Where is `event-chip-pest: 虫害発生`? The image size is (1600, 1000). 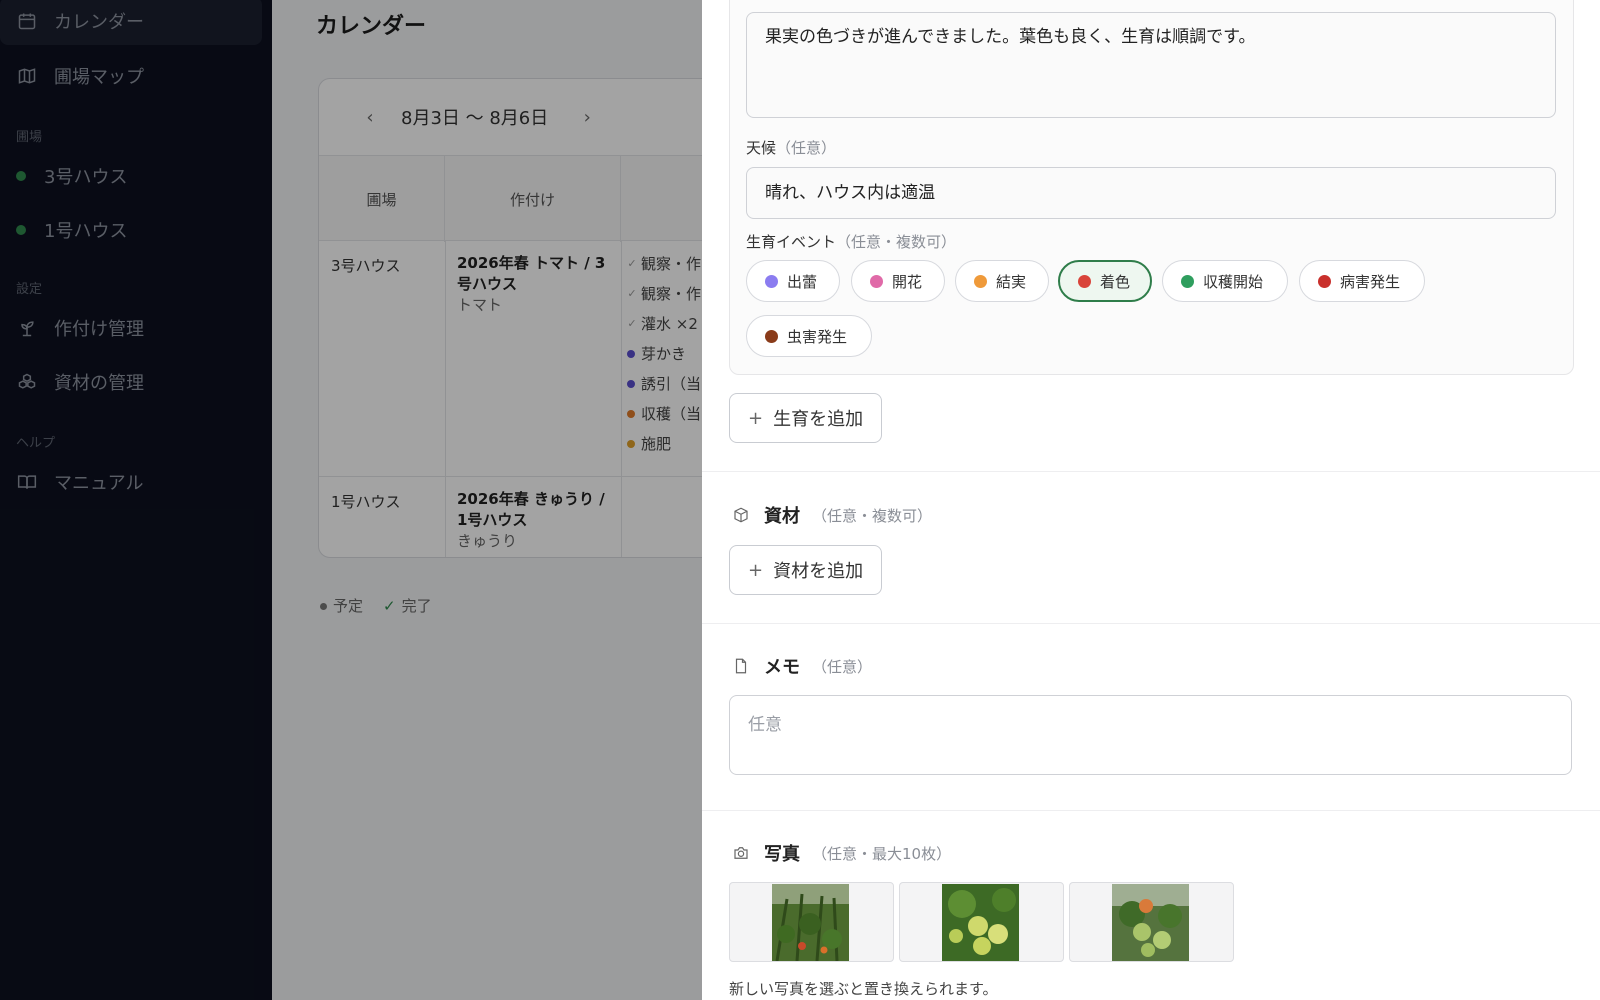 event-chip-pest: 虫害発生 is located at coordinates (809, 336).